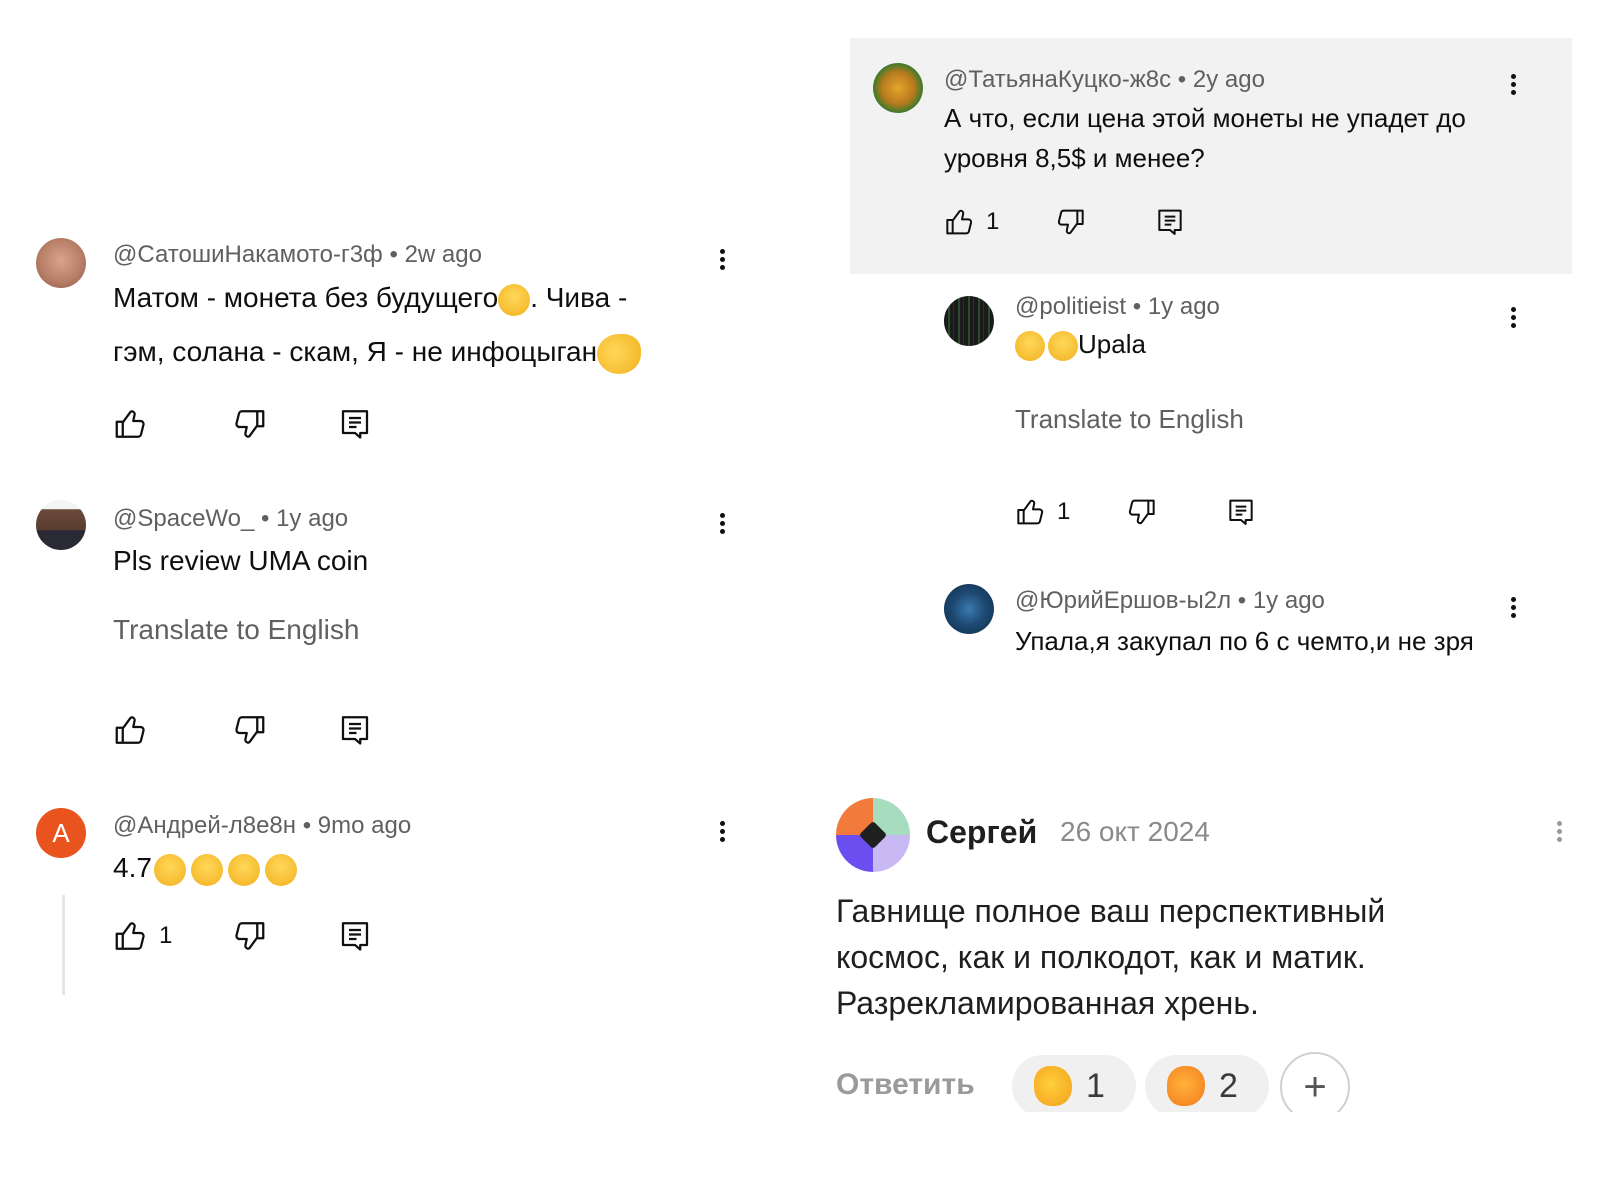  Describe the element at coordinates (1123, 600) in the screenshot. I see `comment-author: @ЮрийЕршов-ы2л` at that location.